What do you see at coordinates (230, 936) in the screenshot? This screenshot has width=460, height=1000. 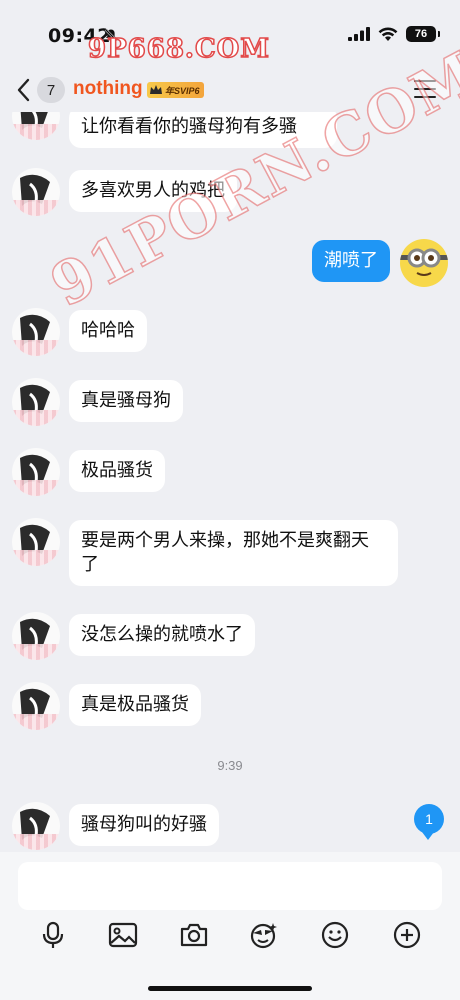 I see `input-toolbar` at bounding box center [230, 936].